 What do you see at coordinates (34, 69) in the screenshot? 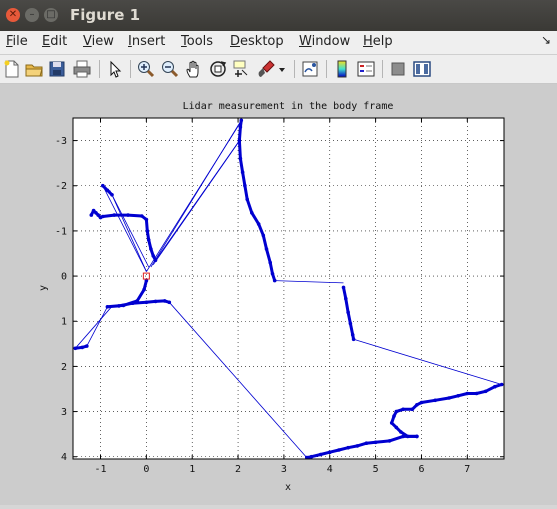
I see `open-file-icon` at bounding box center [34, 69].